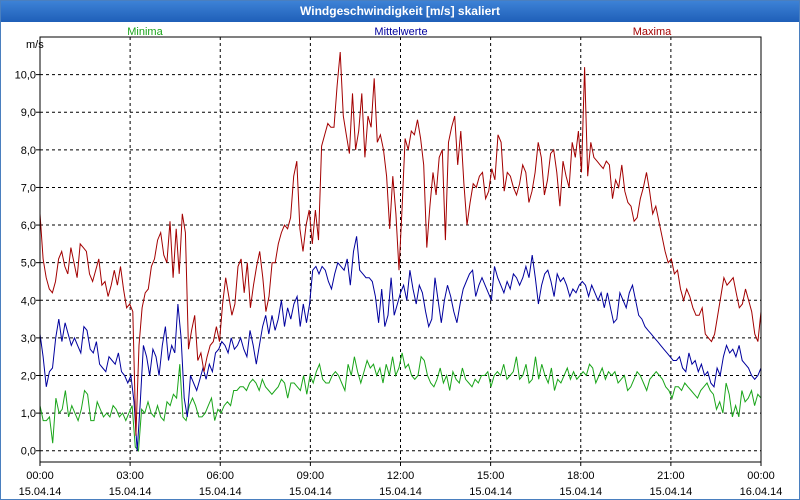 The image size is (800, 500). I want to click on y-tick-label: 0,0, so click(28, 452).